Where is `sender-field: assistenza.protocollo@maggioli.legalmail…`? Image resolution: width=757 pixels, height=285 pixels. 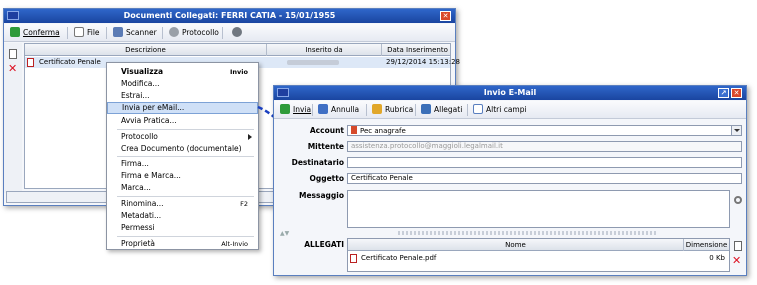
sender-field: assistenza.protocollo@maggioli.legalmail… is located at coordinates (544, 146).